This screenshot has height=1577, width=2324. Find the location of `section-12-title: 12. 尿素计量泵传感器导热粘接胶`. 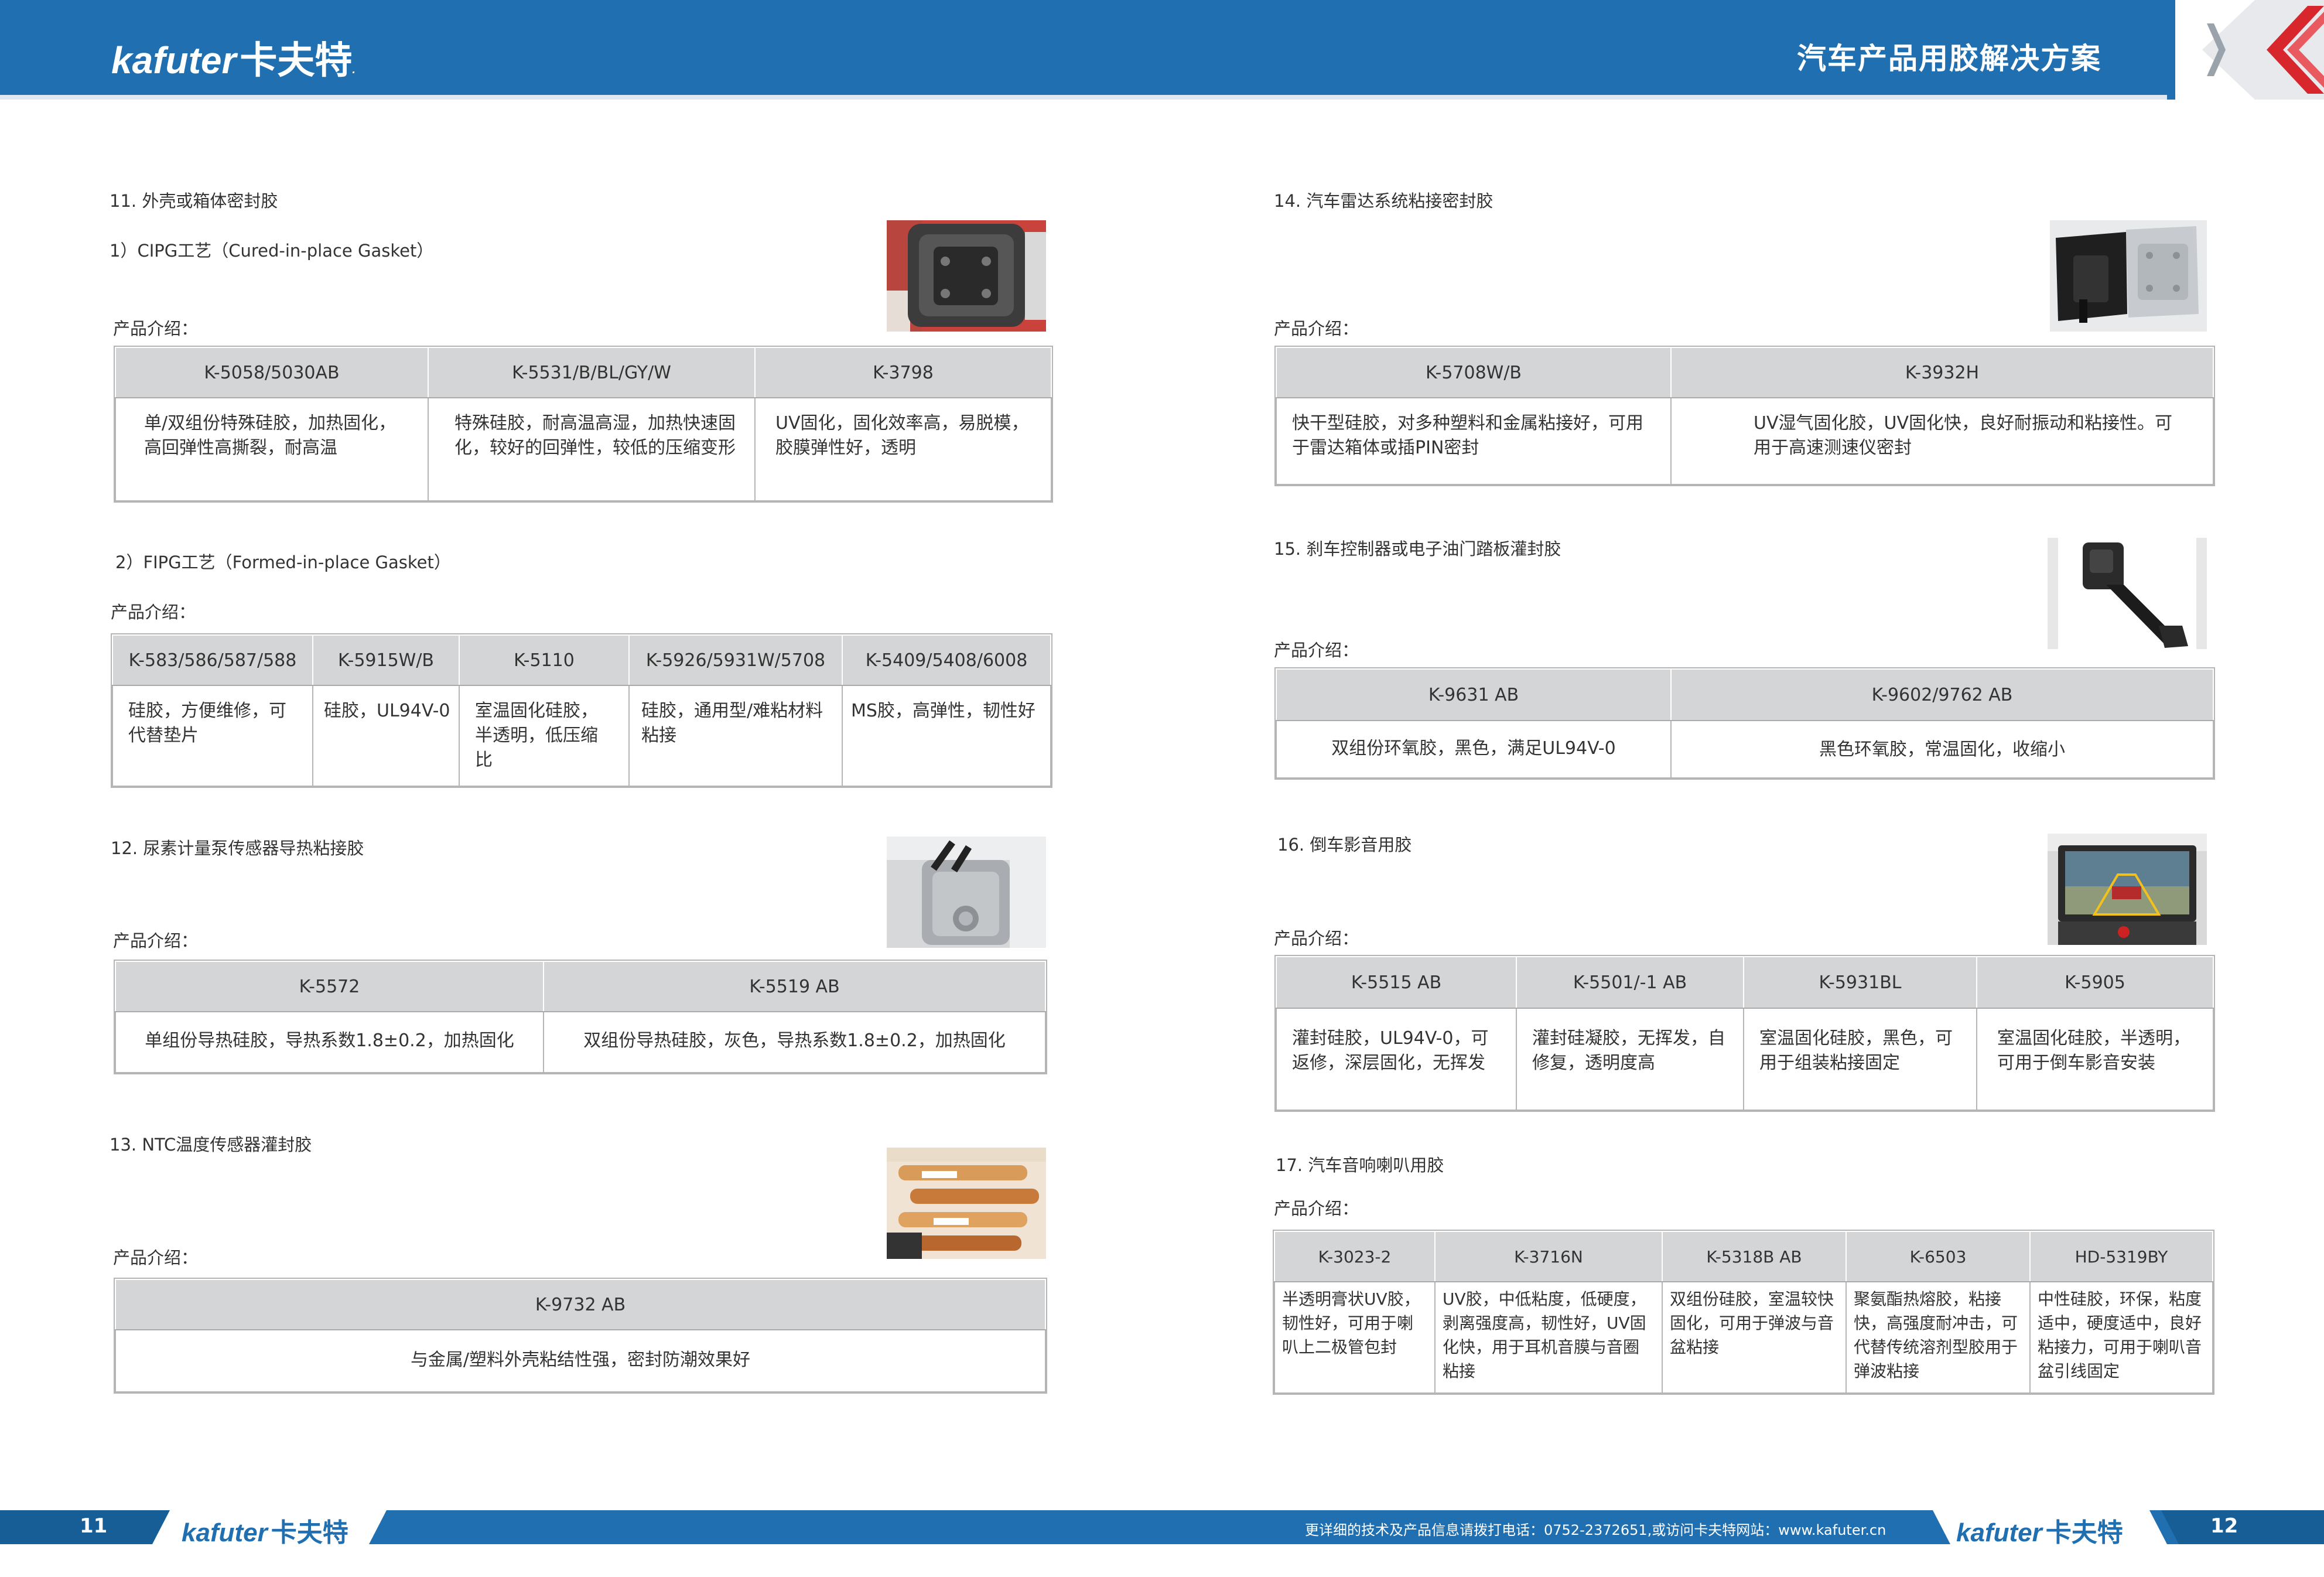

section-12-title: 12. 尿素计量泵传感器导热粘接胶 is located at coordinates (237, 848).